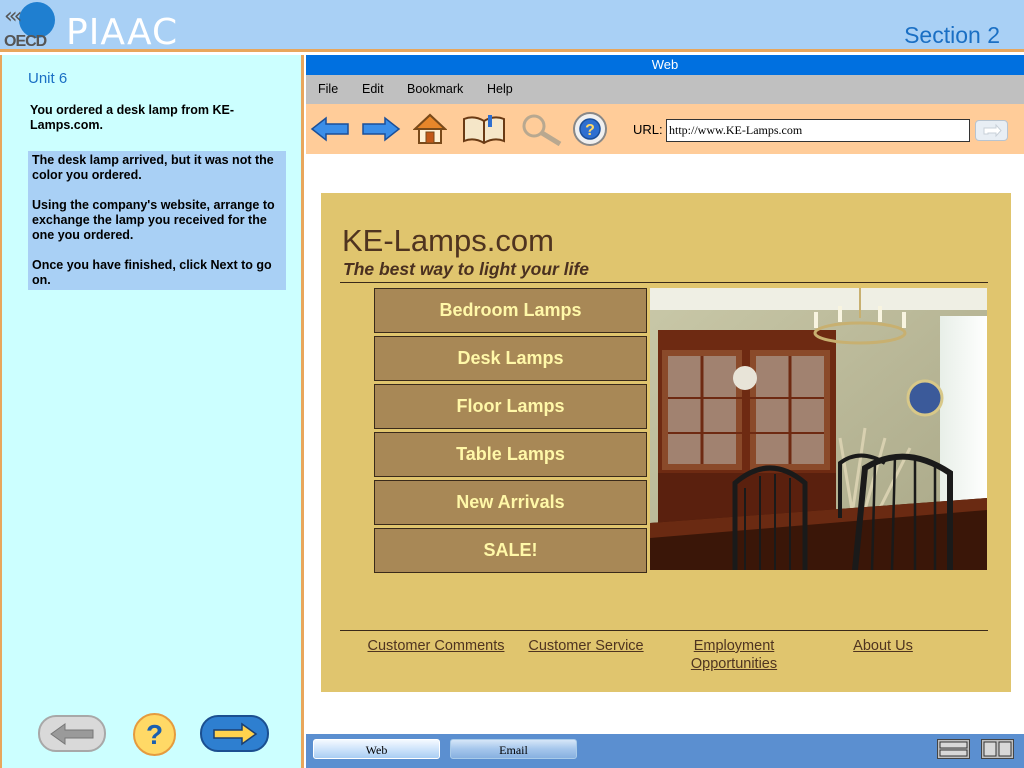 The image size is (1024, 768). Describe the element at coordinates (665, 129) in the screenshot. I see `browser-toolbar: ? URL: http://www.KE-Lamps.com` at that location.